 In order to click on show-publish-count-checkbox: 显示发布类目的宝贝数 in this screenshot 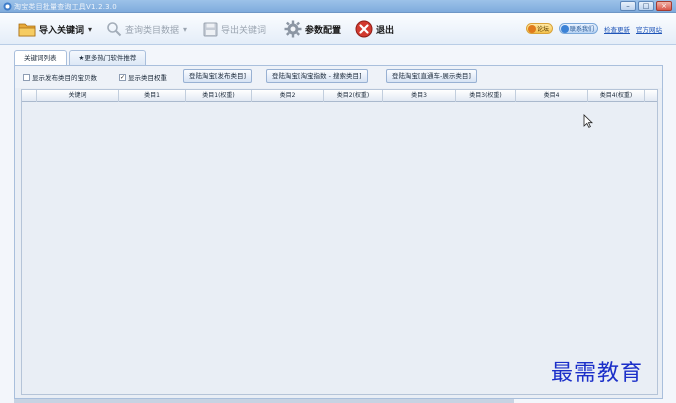, I will do `click(60, 77)`.